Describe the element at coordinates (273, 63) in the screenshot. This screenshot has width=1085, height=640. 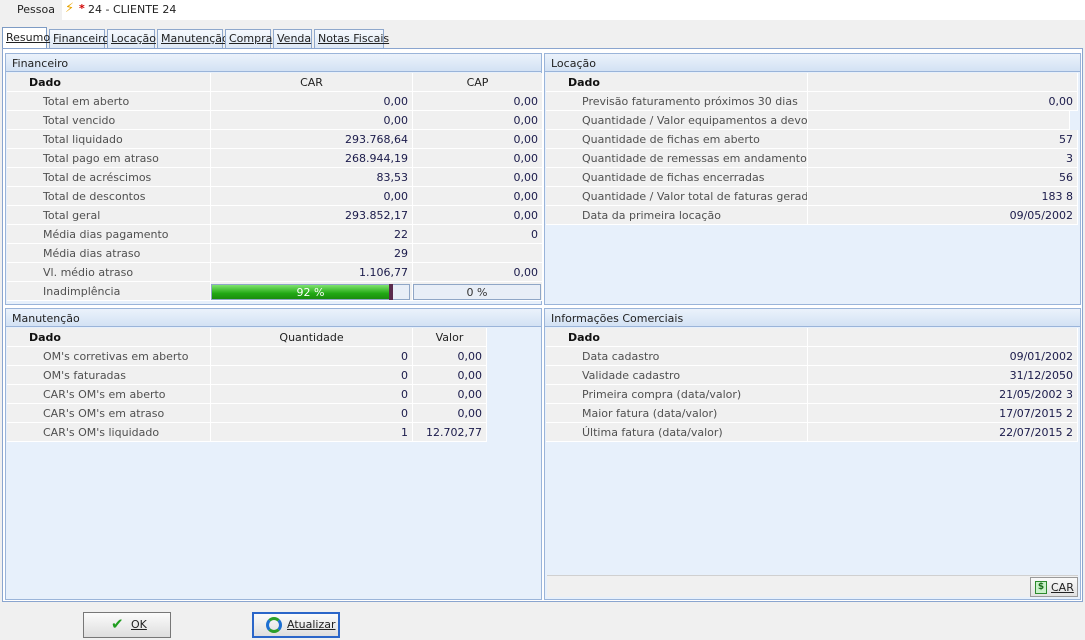
I see `financeiro-title: Financeiro` at that location.